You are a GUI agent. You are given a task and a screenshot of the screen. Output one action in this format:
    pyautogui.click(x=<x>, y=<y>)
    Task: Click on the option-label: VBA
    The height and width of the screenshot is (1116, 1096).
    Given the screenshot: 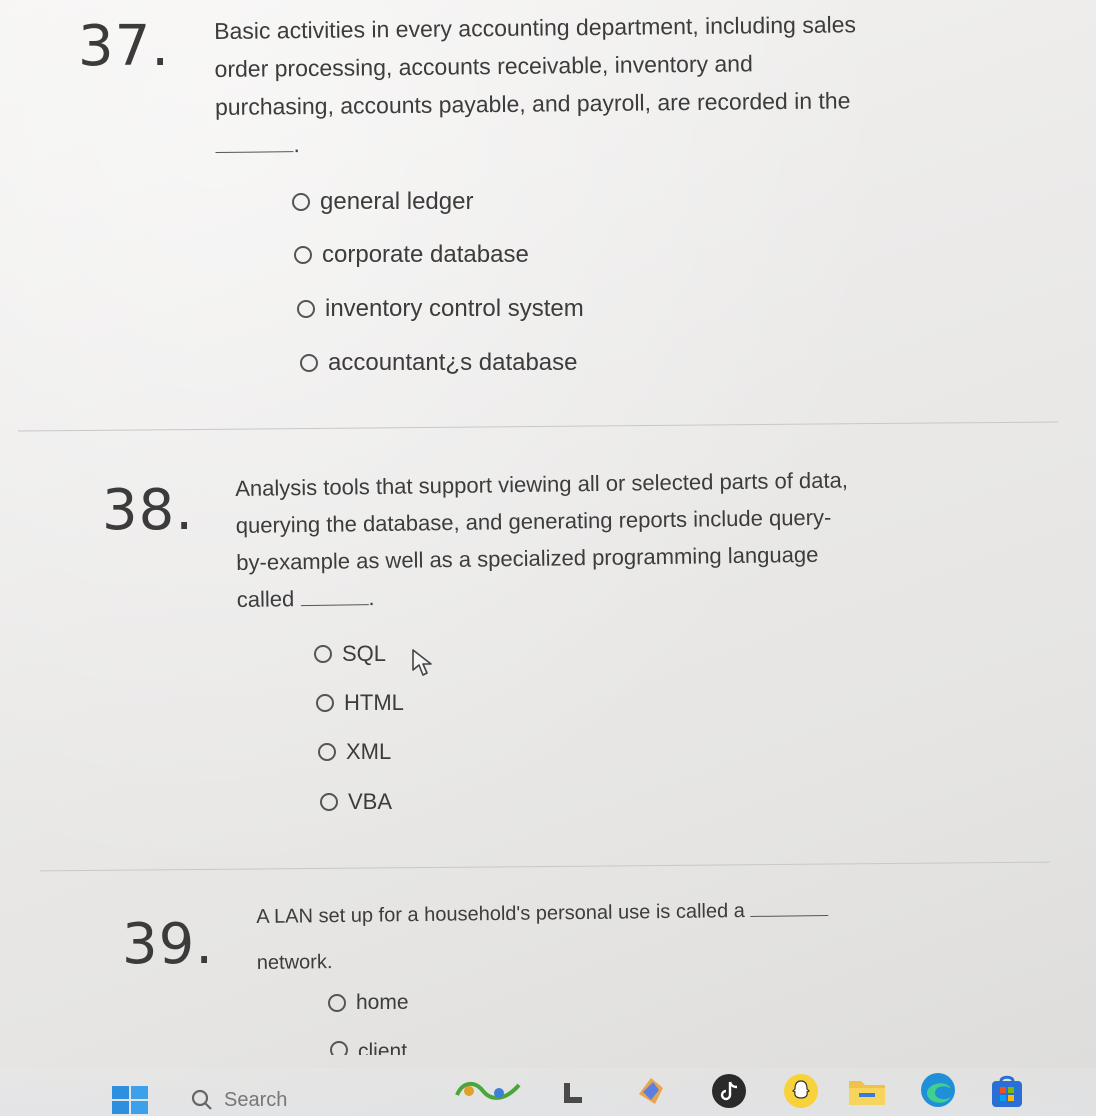 What is the action you would take?
    pyautogui.click(x=370, y=801)
    